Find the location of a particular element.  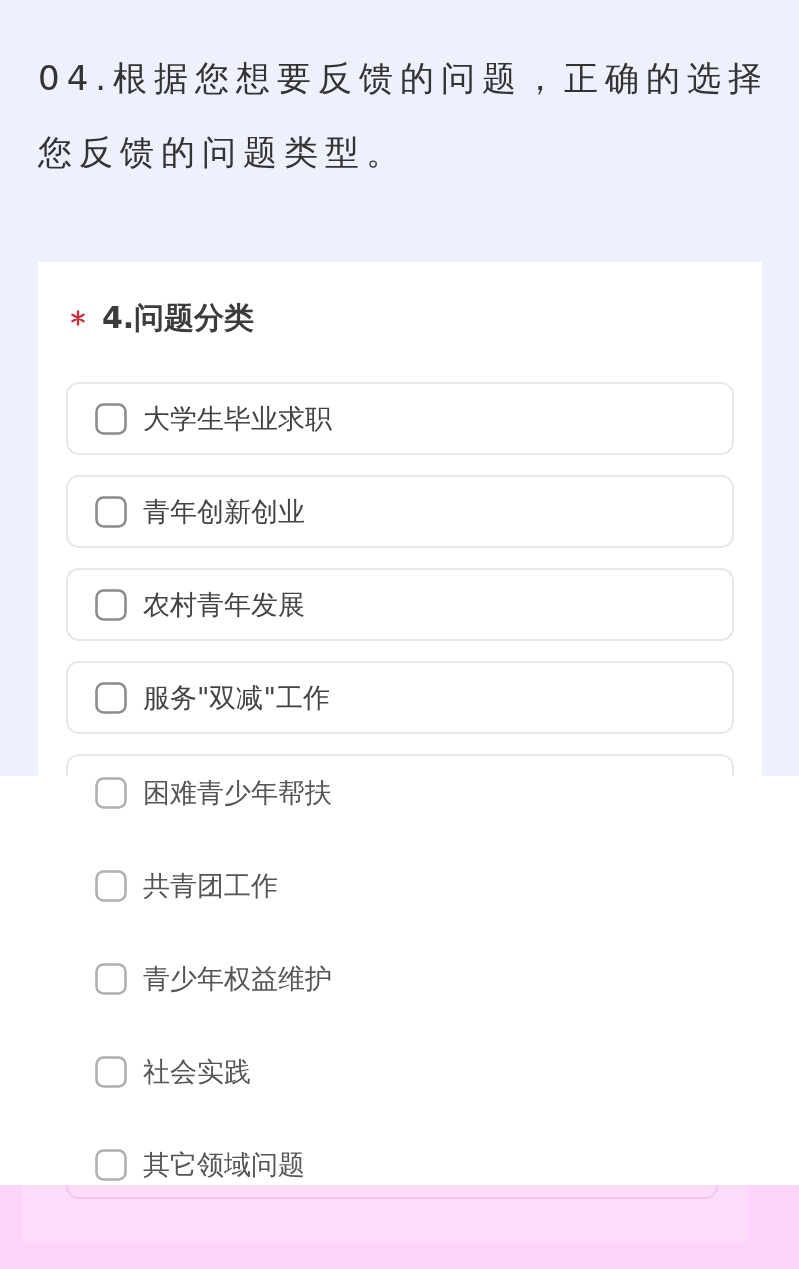

option-item: 困难青少年帮扶 is located at coordinates (213, 793).